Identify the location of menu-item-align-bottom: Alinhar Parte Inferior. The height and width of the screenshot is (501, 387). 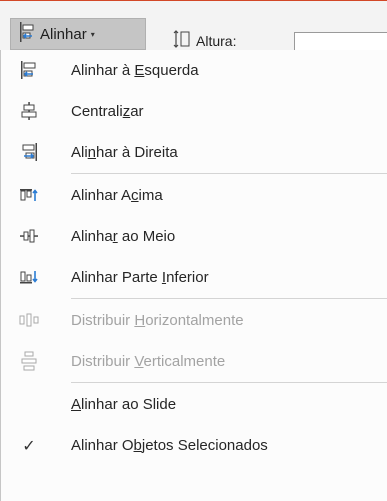
(194, 277).